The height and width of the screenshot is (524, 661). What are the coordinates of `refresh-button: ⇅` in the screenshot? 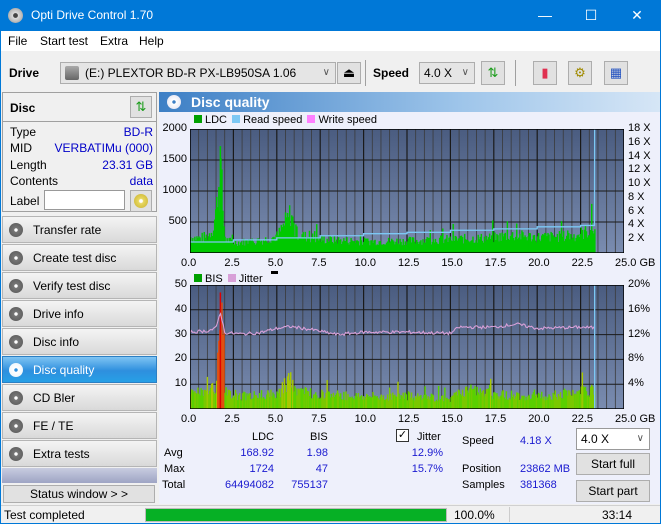 It's located at (493, 73).